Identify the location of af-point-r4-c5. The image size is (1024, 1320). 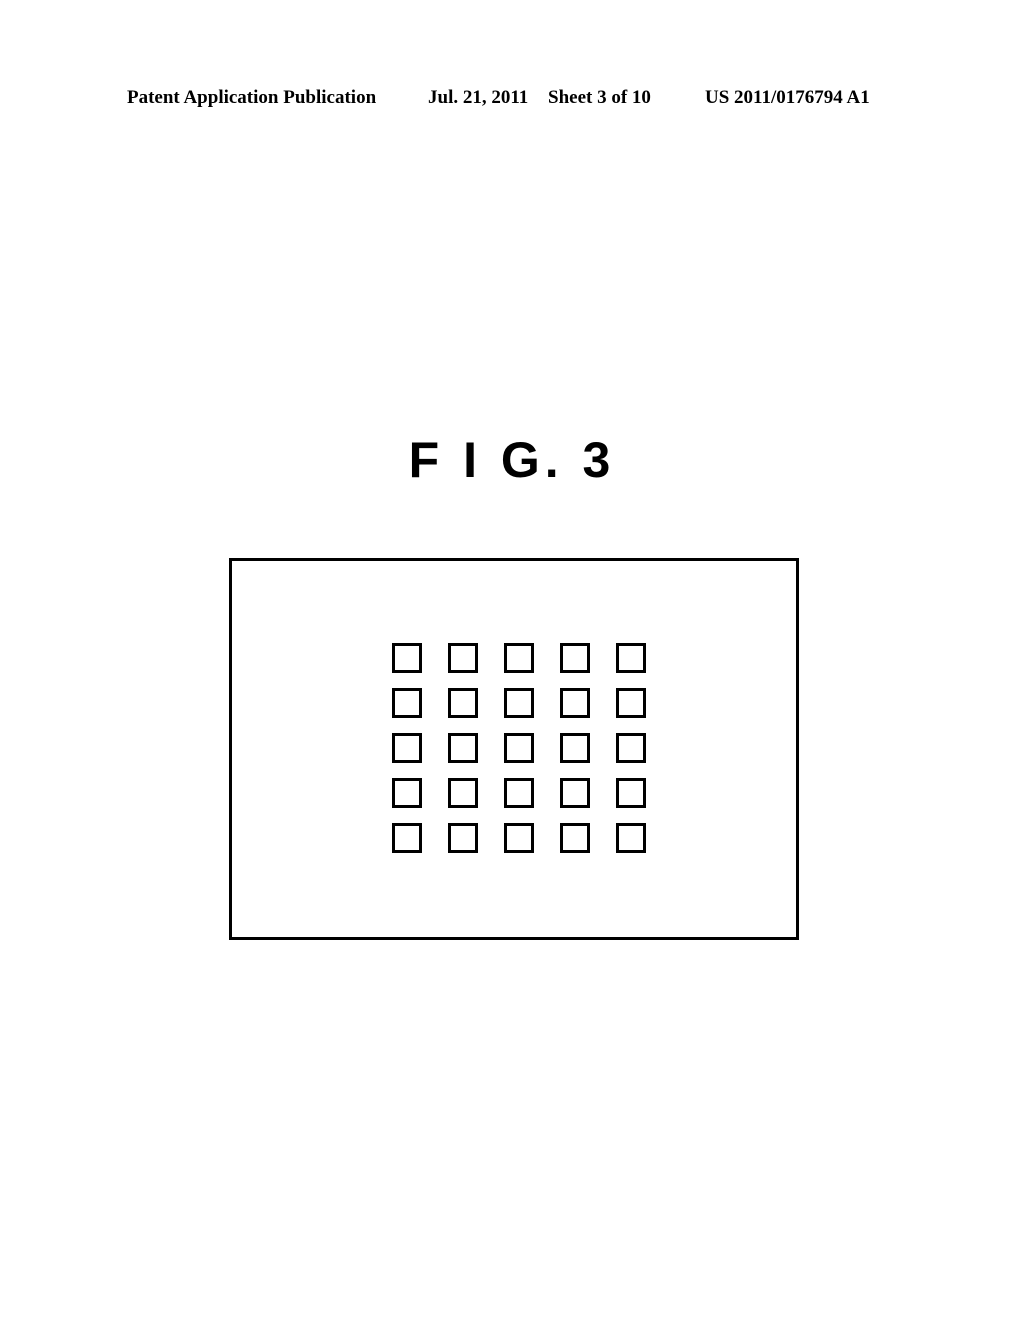
(631, 793).